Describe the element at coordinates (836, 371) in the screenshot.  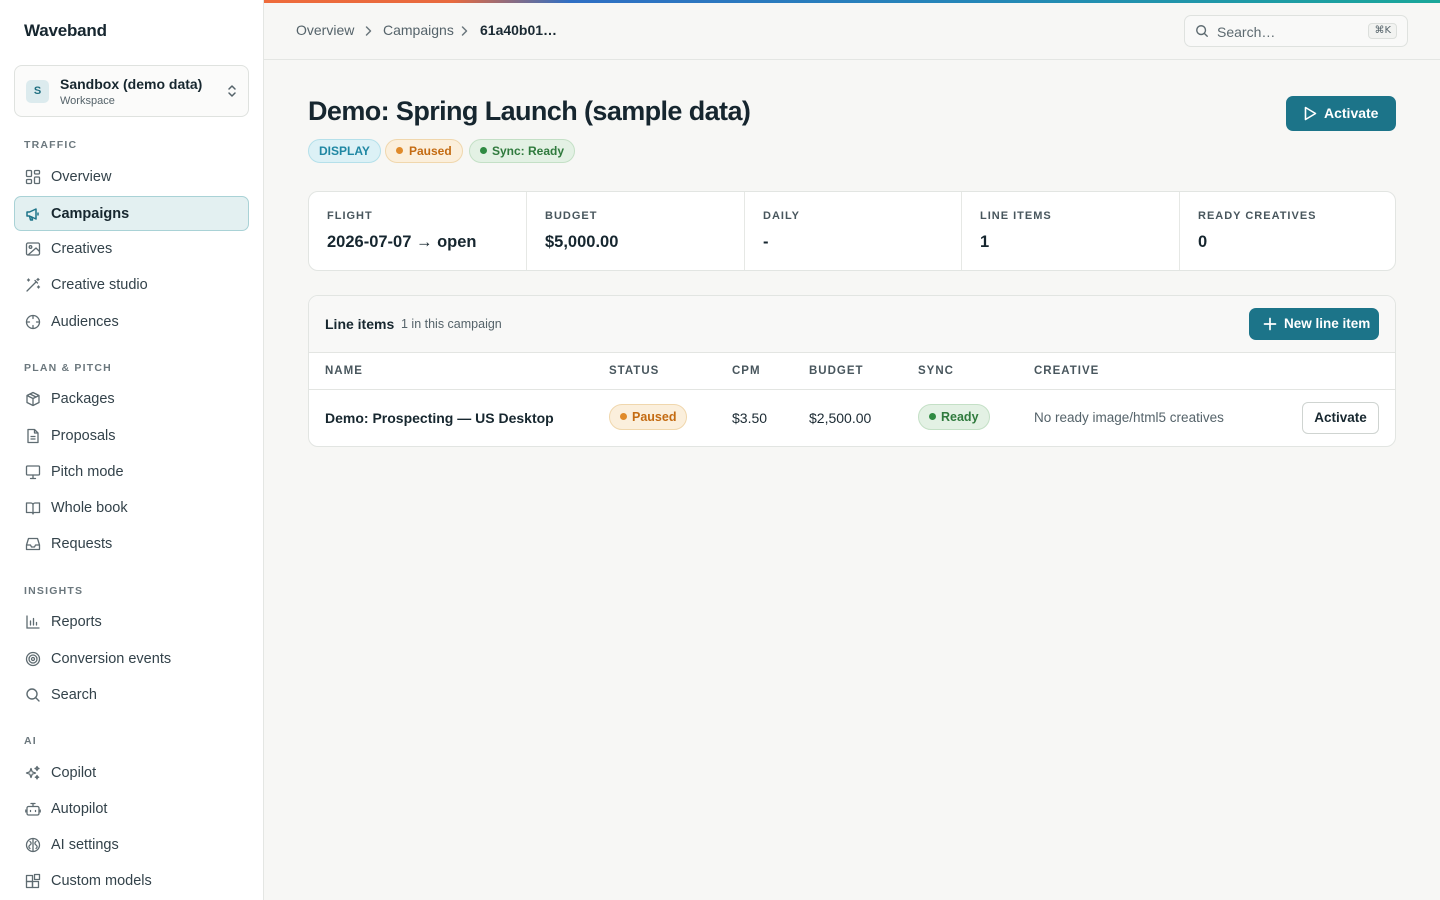
I see `column-header-budget: BUDGET` at that location.